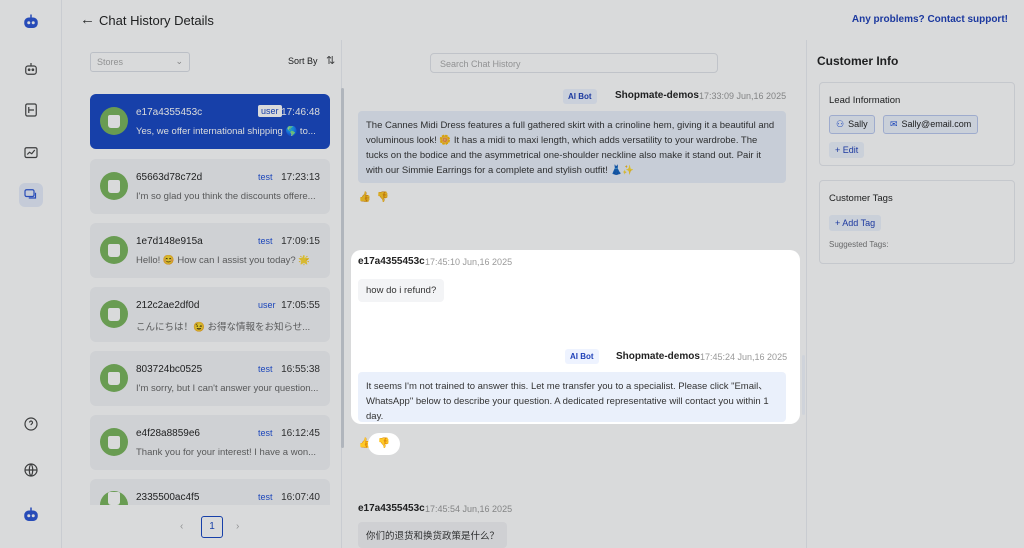  I want to click on sort-by-label: Sort By, so click(303, 61).